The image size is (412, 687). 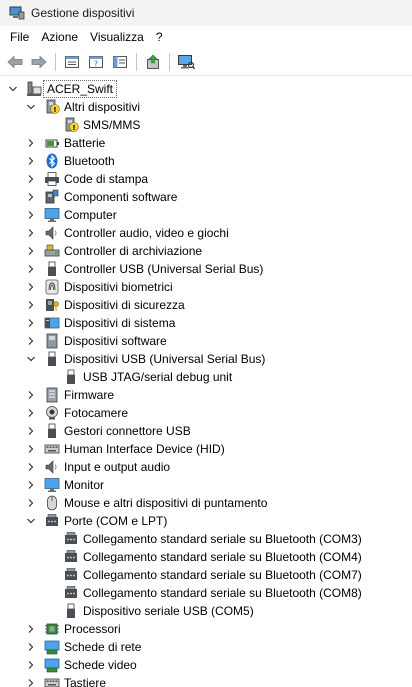 I want to click on tree-root: ACER_Swift, so click(x=206, y=89).